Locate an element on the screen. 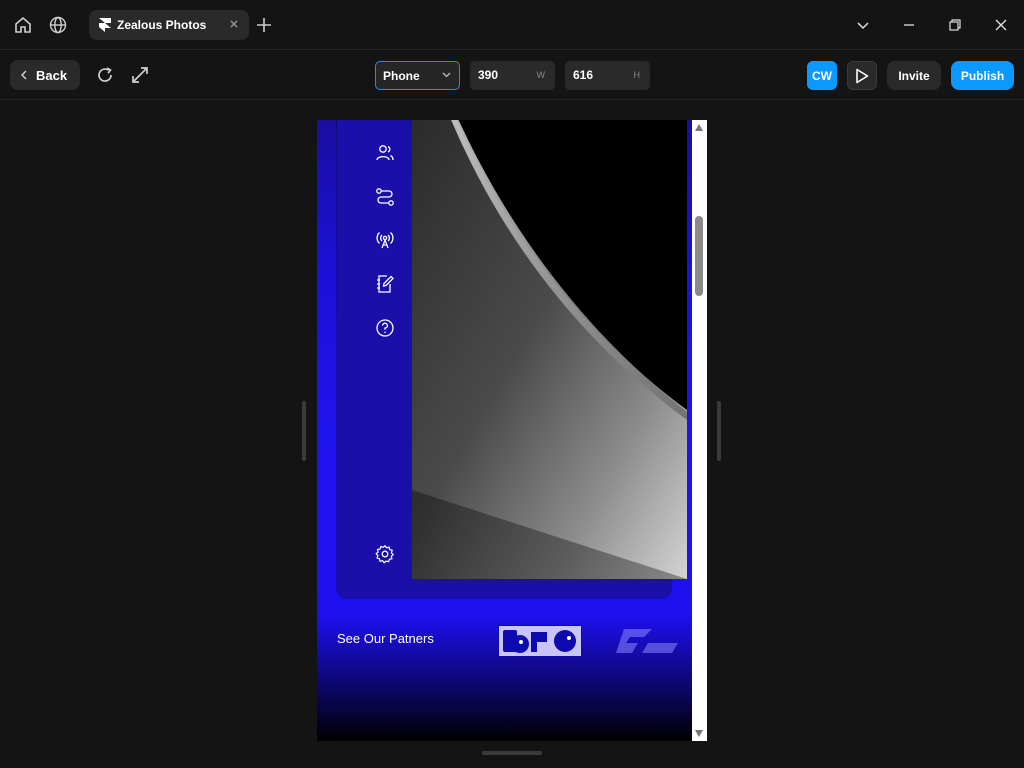  partners-label: See Our Patners is located at coordinates (385, 638).